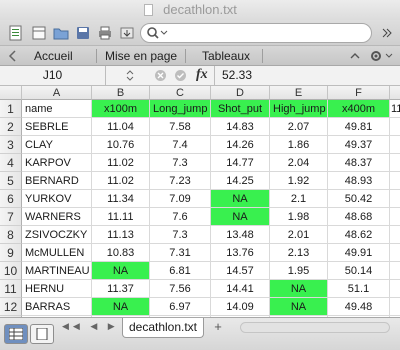  Describe the element at coordinates (180, 289) in the screenshot. I see `value-cell: 7.56` at that location.